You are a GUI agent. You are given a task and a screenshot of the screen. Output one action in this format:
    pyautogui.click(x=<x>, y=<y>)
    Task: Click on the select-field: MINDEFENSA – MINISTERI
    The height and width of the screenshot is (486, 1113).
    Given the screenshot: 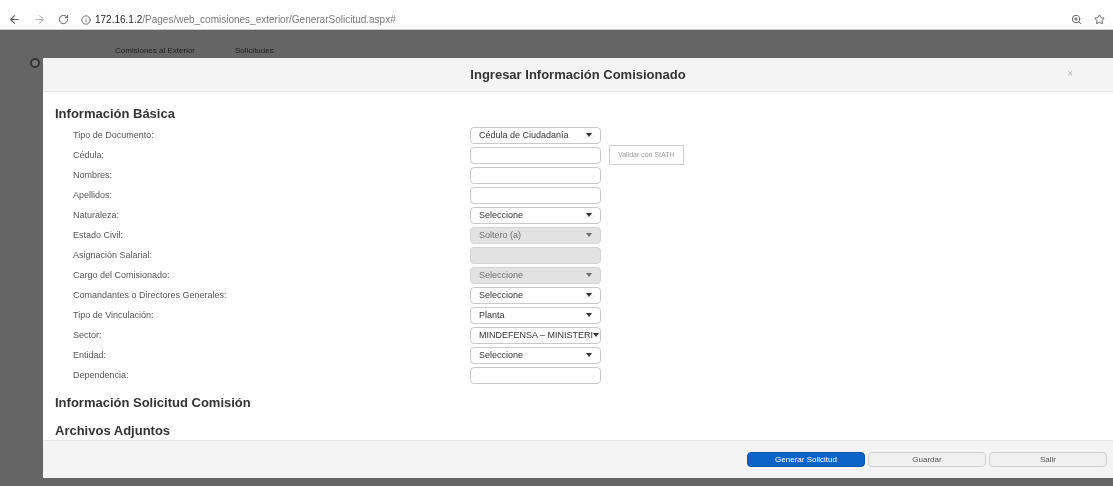 What is the action you would take?
    pyautogui.click(x=535, y=335)
    